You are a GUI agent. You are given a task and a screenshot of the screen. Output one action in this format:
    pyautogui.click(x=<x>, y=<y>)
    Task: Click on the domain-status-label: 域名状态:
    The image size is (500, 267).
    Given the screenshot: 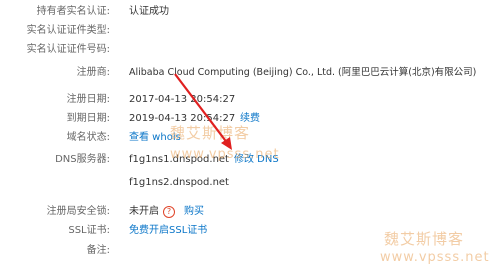 What is the action you would take?
    pyautogui.click(x=88, y=137)
    